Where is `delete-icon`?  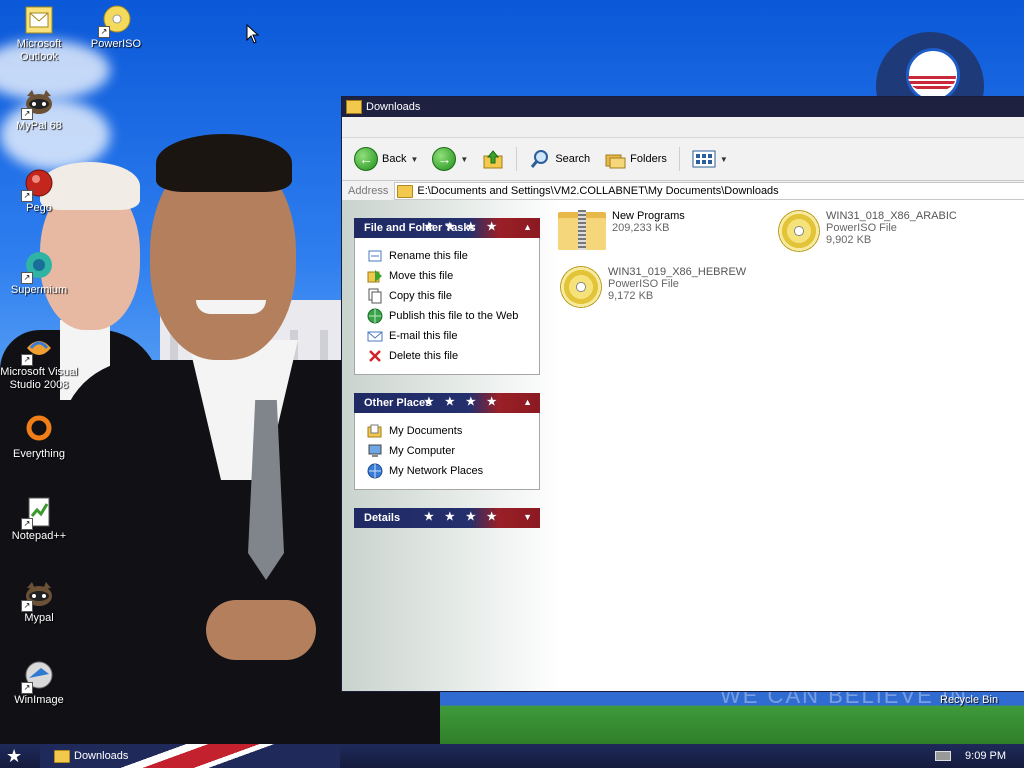
delete-icon is located at coordinates (375, 356).